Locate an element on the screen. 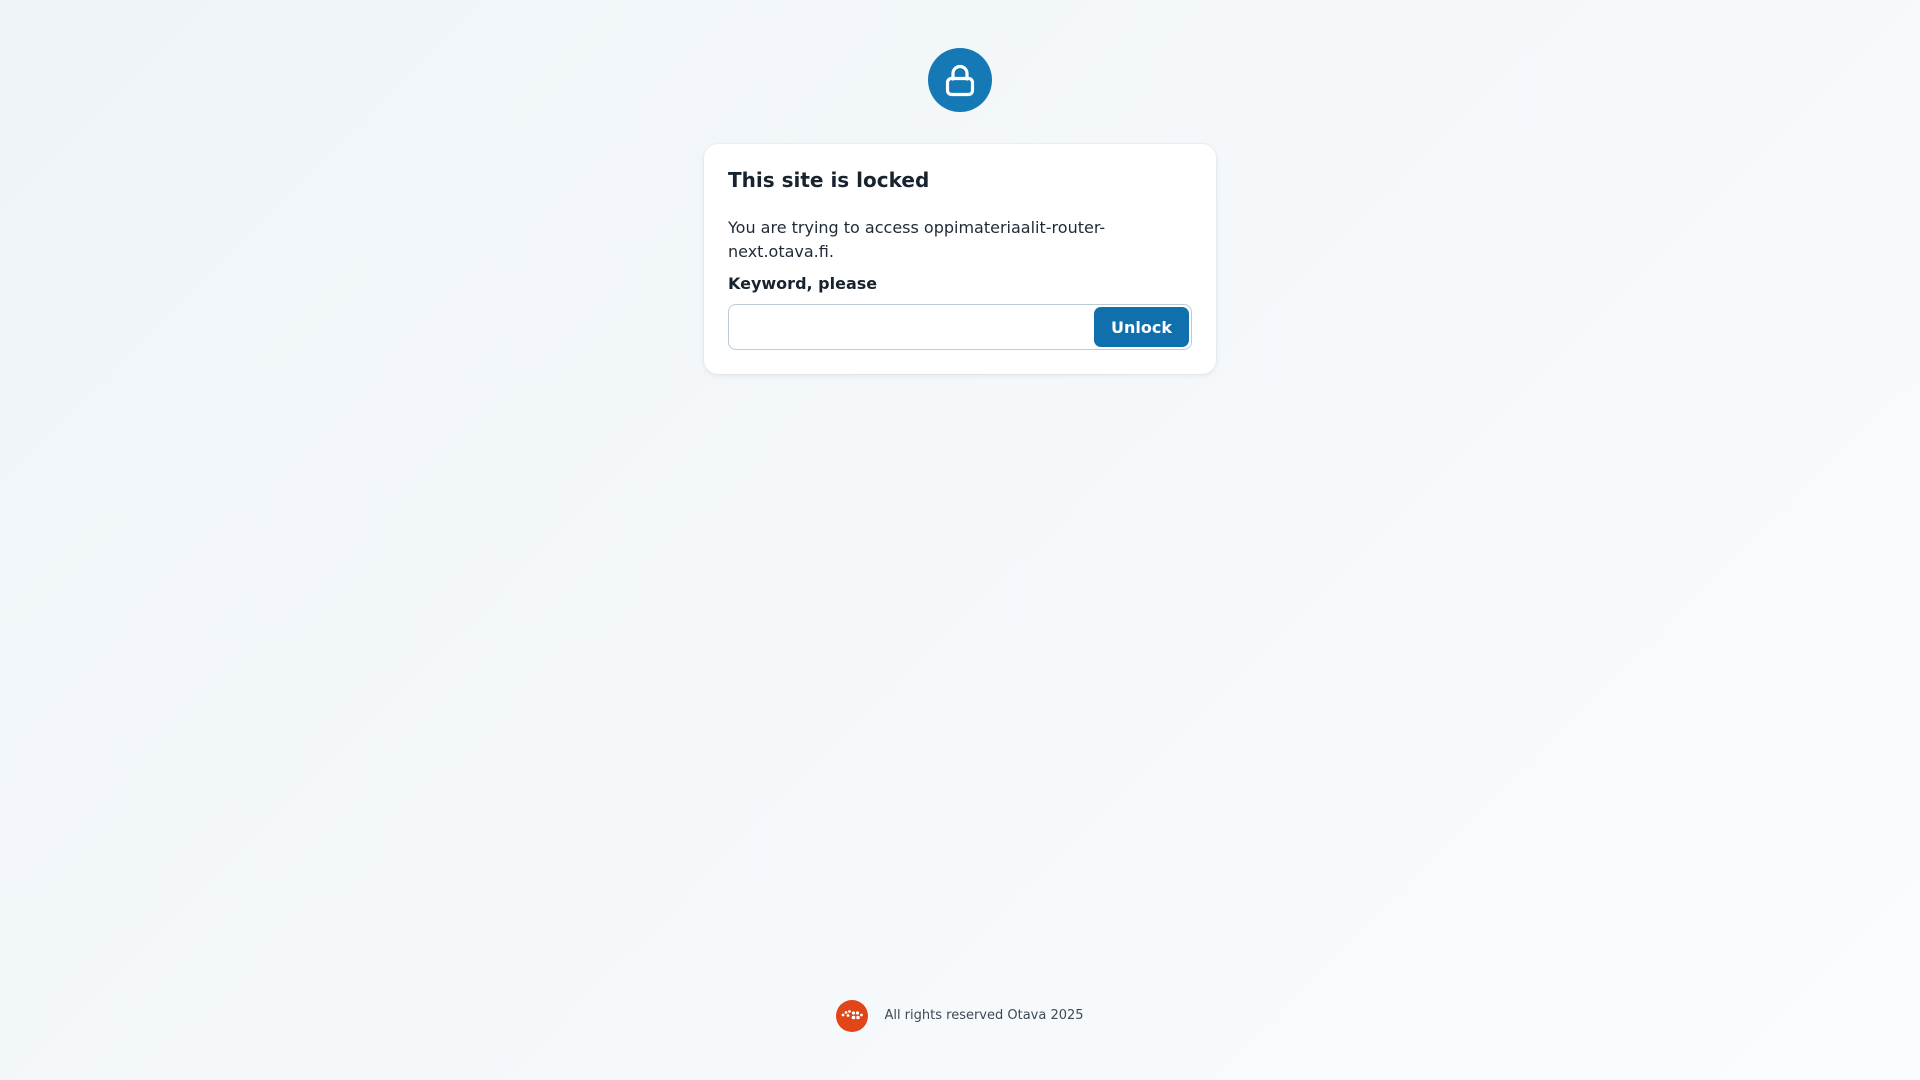 This screenshot has width=1920, height=1080. otava-logo-icon is located at coordinates (852, 1016).